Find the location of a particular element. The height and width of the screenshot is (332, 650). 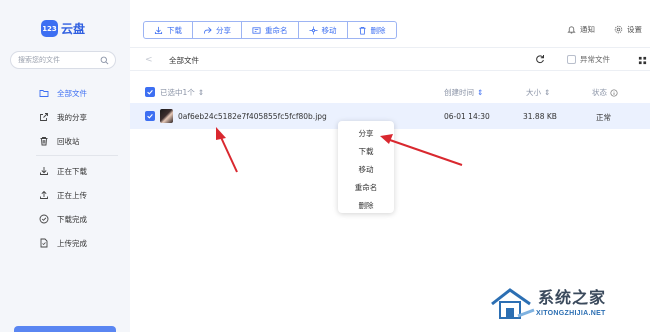

rename-button-label: 重命名 is located at coordinates (276, 30).